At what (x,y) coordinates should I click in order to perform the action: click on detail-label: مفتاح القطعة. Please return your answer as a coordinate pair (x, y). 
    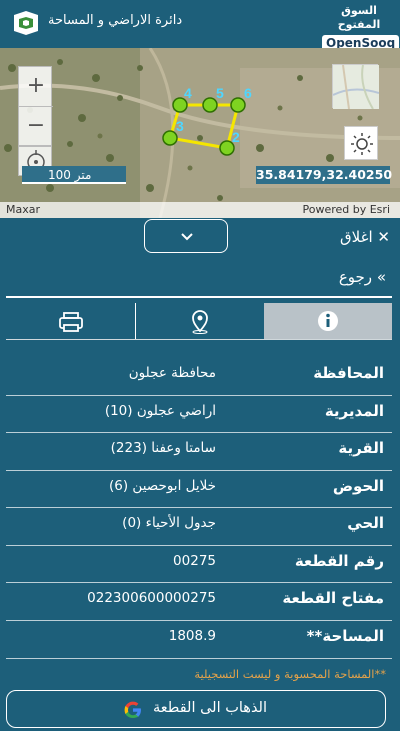
    Looking at the image, I should click on (333, 598).